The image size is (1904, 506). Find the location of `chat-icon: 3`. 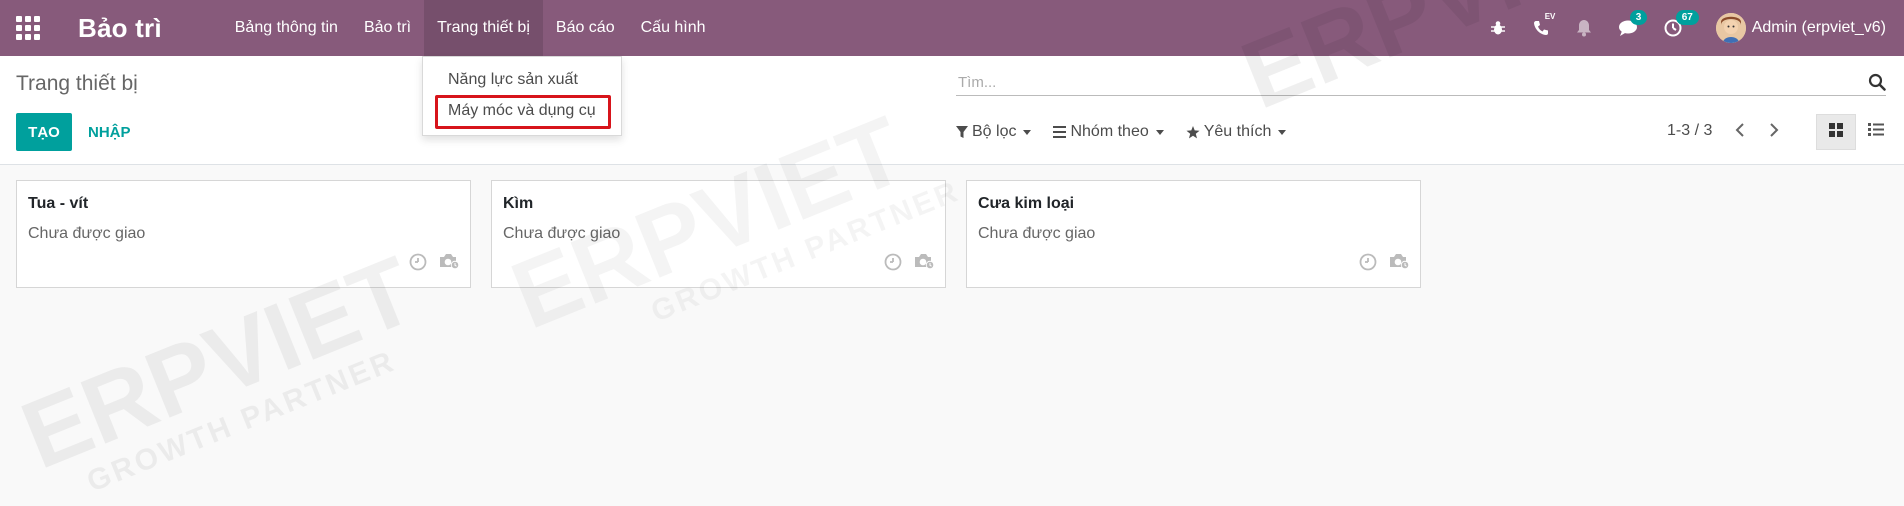

chat-icon: 3 is located at coordinates (1633, 23).